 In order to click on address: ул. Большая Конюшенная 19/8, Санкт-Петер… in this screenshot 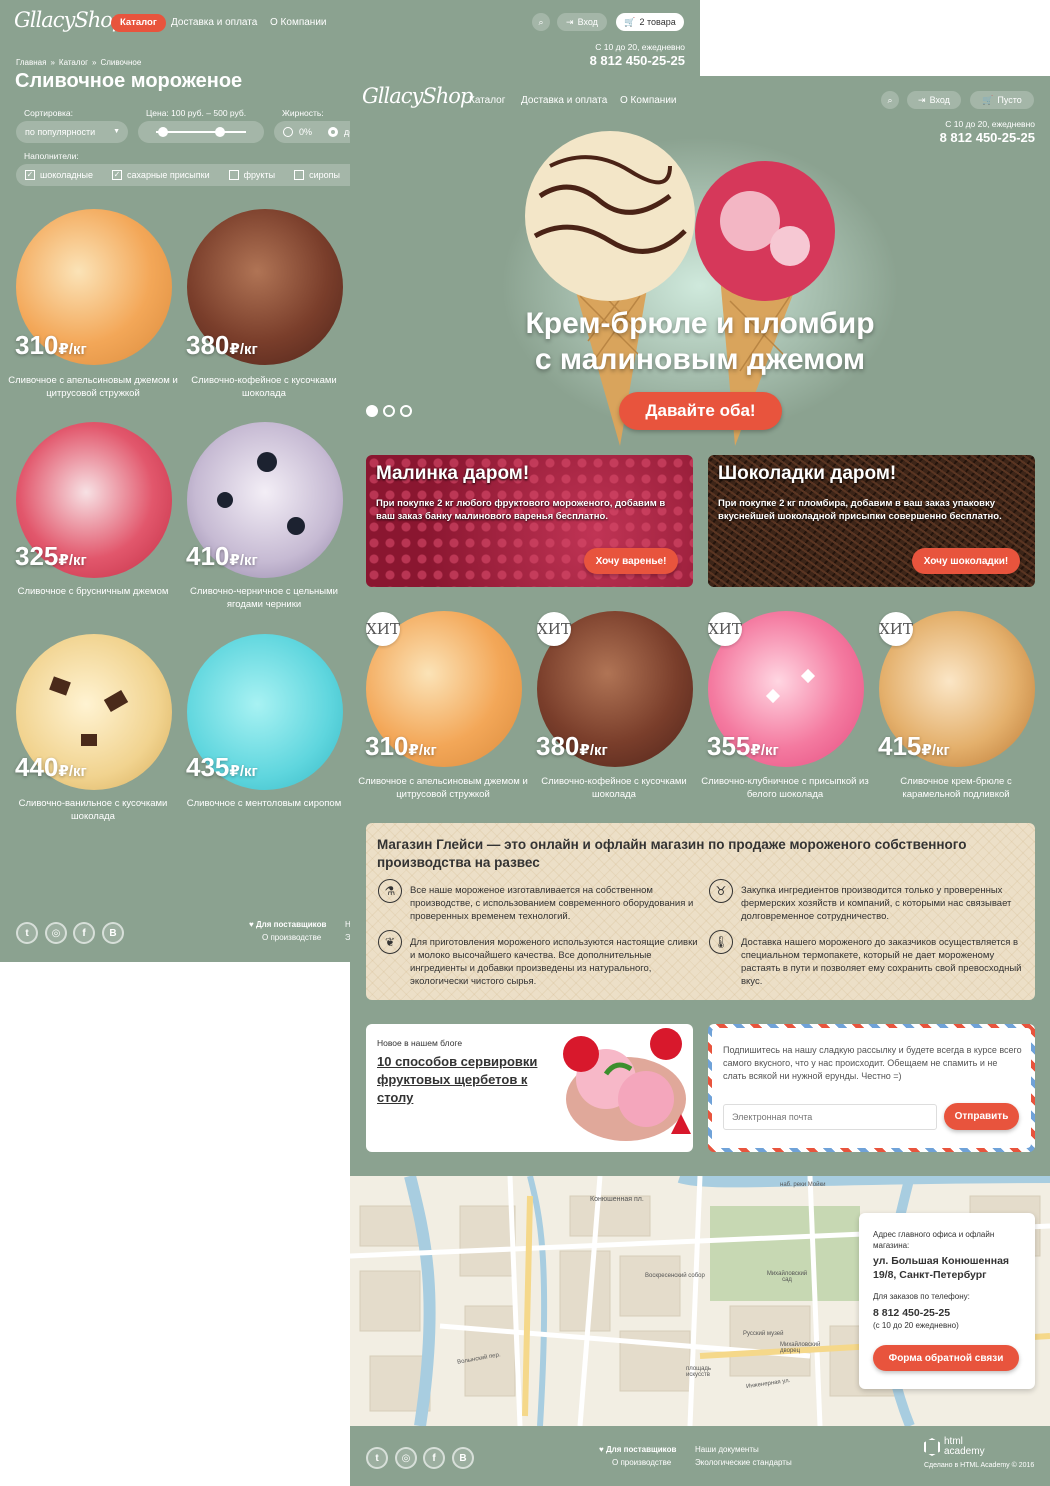, I will do `click(941, 1268)`.